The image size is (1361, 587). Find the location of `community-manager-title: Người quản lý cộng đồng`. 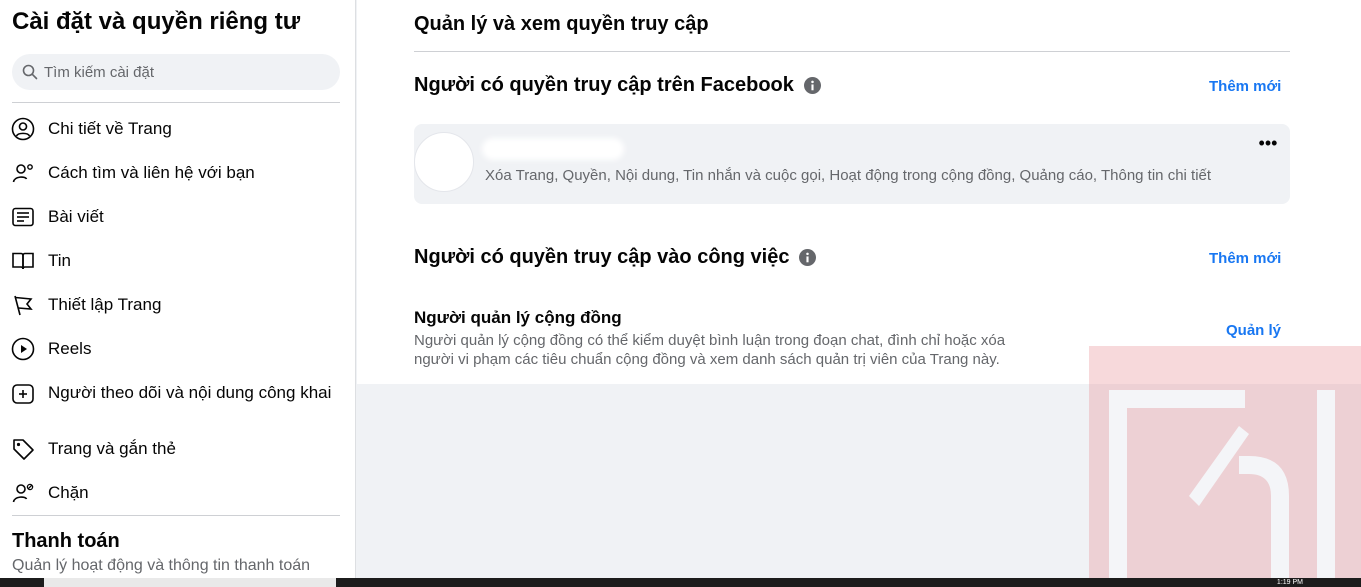

community-manager-title: Người quản lý cộng đồng is located at coordinates (518, 317).